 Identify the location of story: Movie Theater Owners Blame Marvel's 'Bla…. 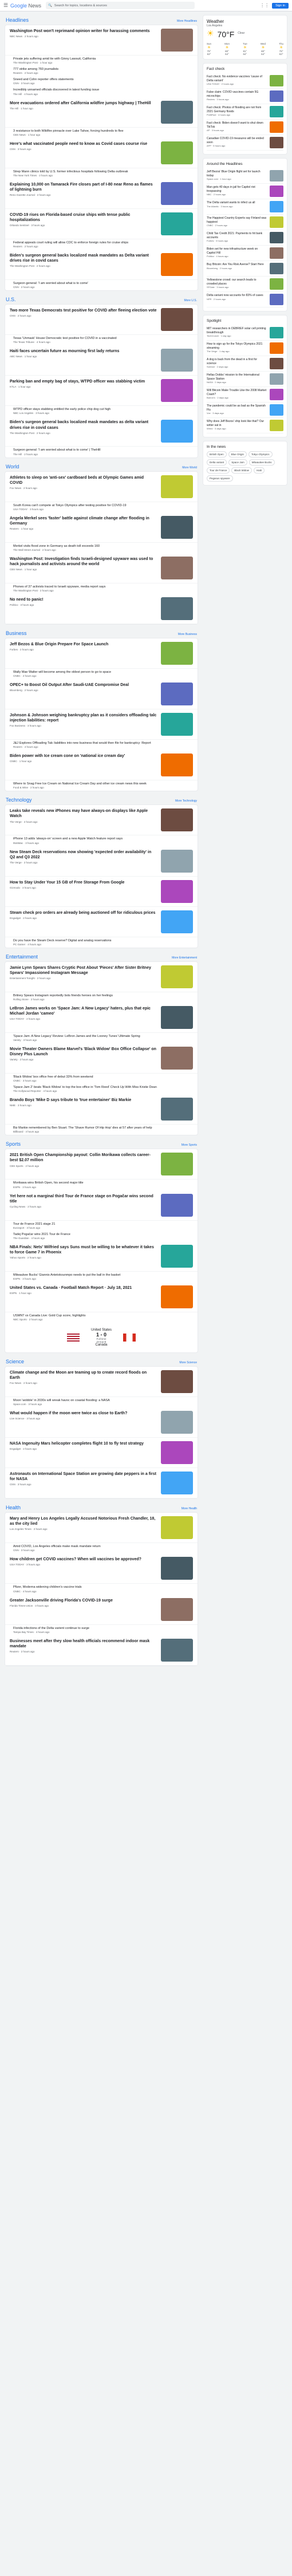
(101, 1058).